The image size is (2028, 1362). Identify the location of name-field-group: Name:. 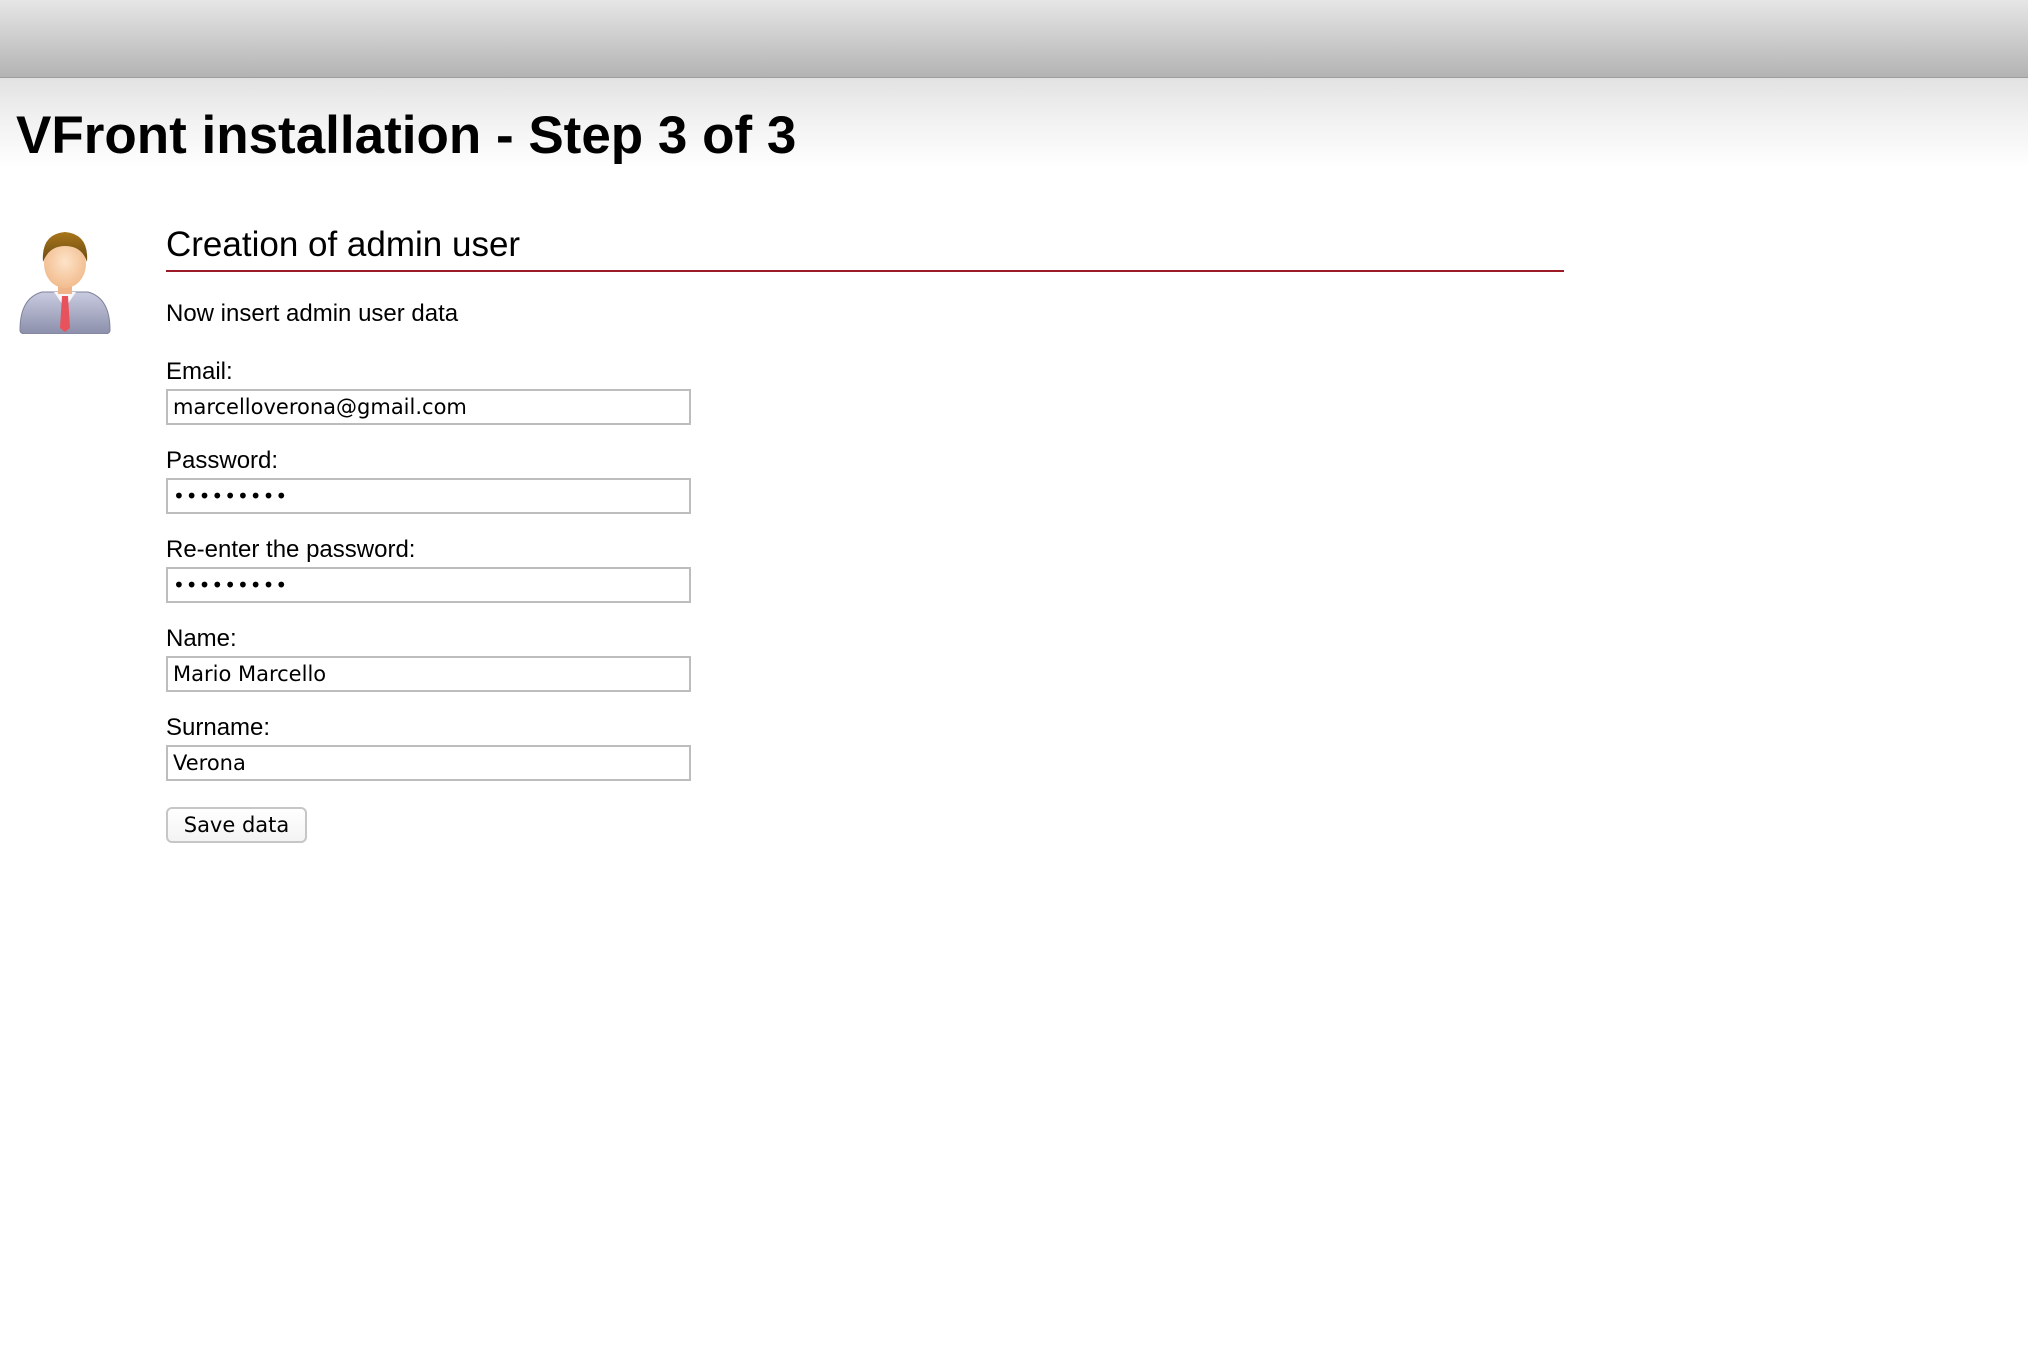
(865, 658).